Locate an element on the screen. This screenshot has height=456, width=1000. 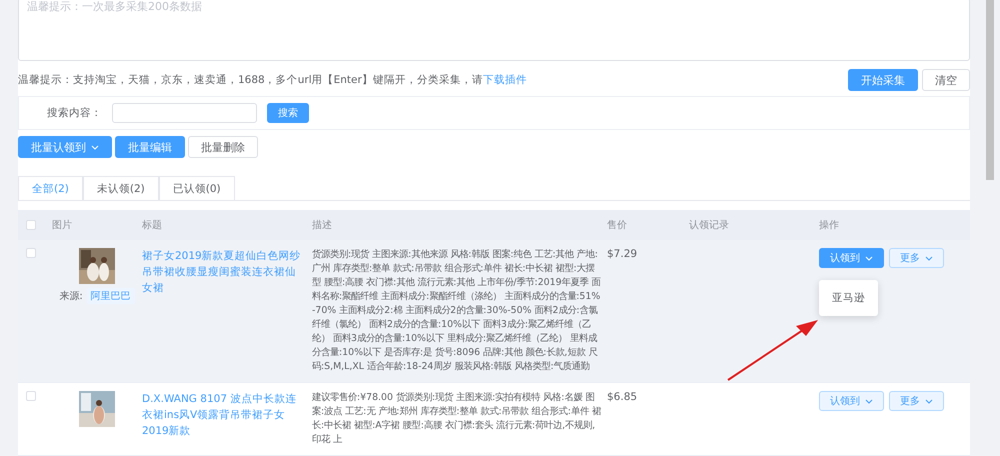
column-header: 操作 is located at coordinates (829, 225).